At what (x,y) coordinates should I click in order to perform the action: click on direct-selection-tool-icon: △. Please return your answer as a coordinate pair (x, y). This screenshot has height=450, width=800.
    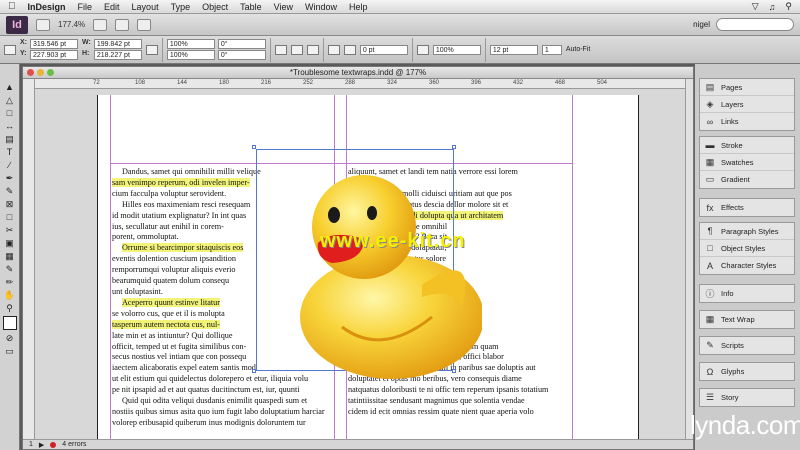
    Looking at the image, I should click on (10, 100).